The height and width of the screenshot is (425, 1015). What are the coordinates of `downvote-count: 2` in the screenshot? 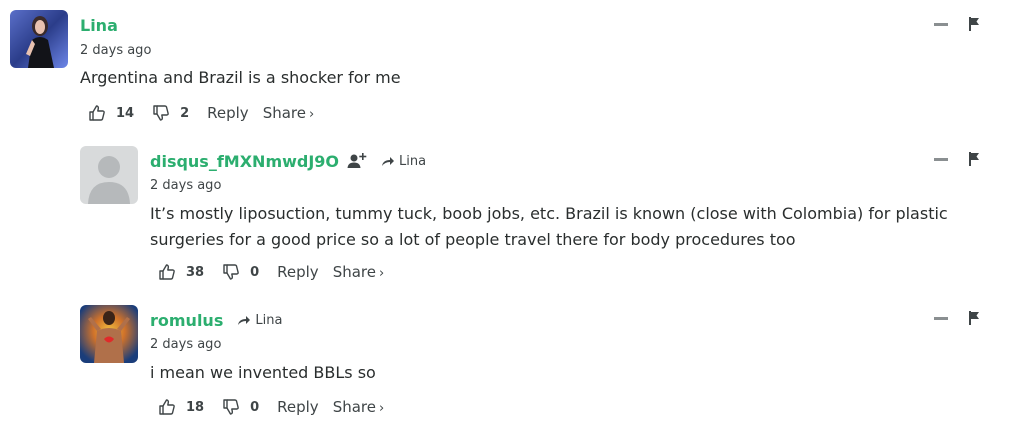 It's located at (185, 113).